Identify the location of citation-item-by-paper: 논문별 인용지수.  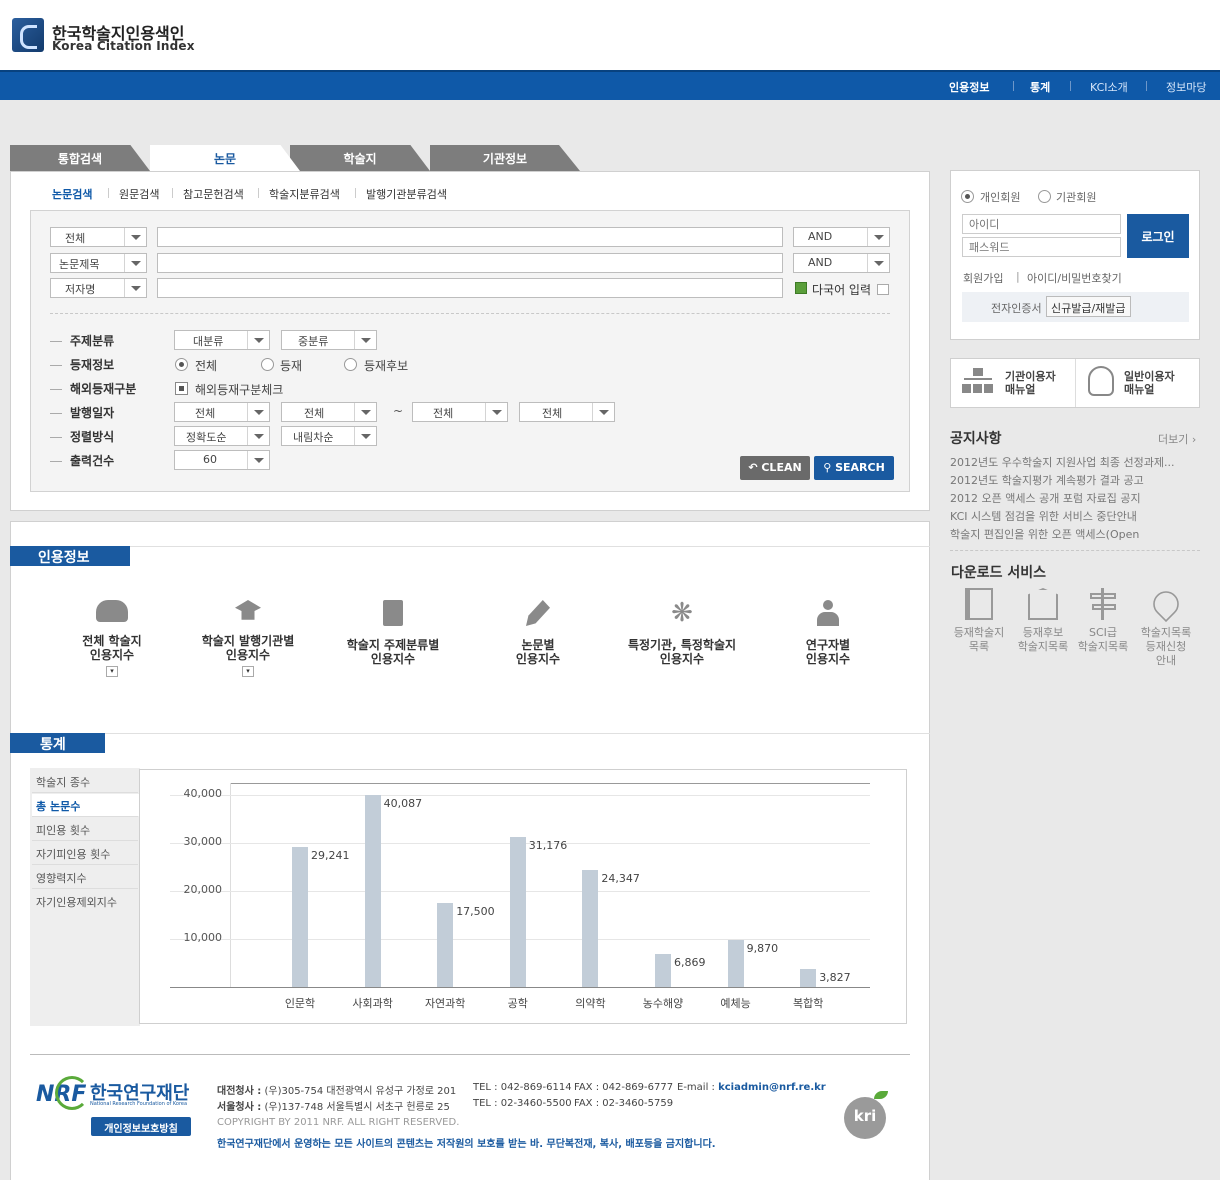
(538, 633).